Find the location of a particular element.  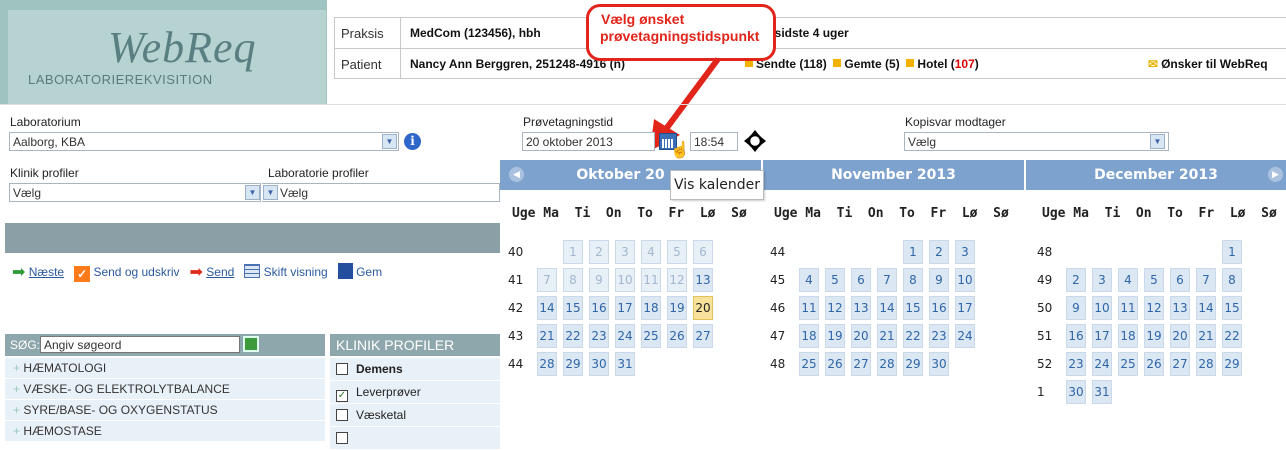

onsker-link: ✉ Ønsker til WebReq is located at coordinates (1208, 64).